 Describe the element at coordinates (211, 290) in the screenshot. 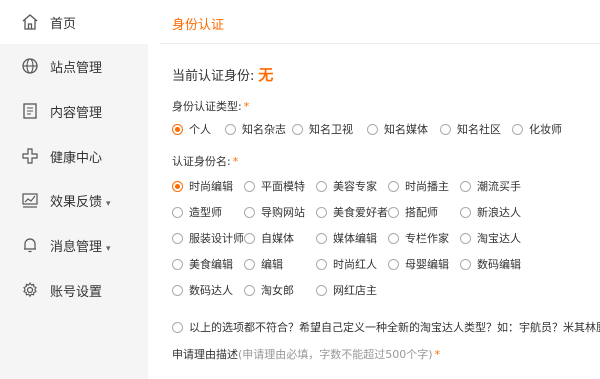

I see `radio-label: 数码达人` at that location.